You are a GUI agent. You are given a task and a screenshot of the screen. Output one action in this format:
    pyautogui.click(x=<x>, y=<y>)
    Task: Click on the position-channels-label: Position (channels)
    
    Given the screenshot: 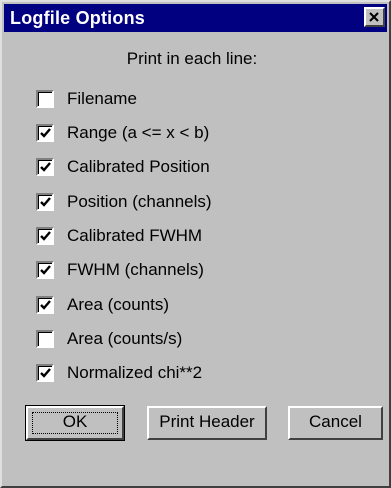 What is the action you would take?
    pyautogui.click(x=139, y=201)
    